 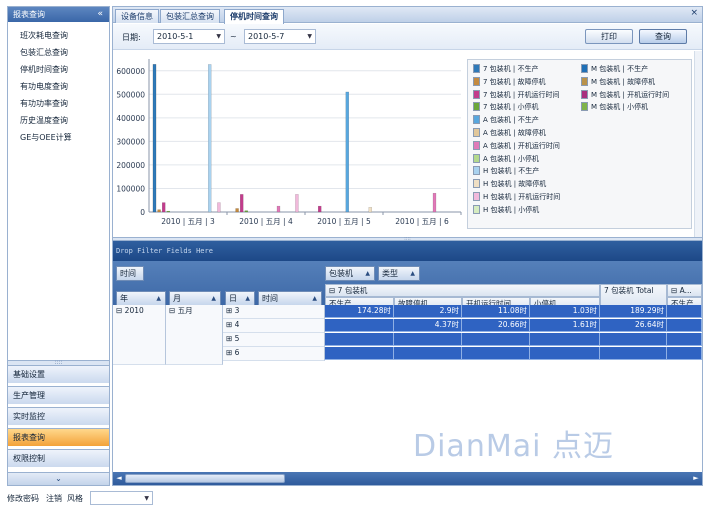 I want to click on row-header-day: ⊞ 4, so click(x=274, y=326).